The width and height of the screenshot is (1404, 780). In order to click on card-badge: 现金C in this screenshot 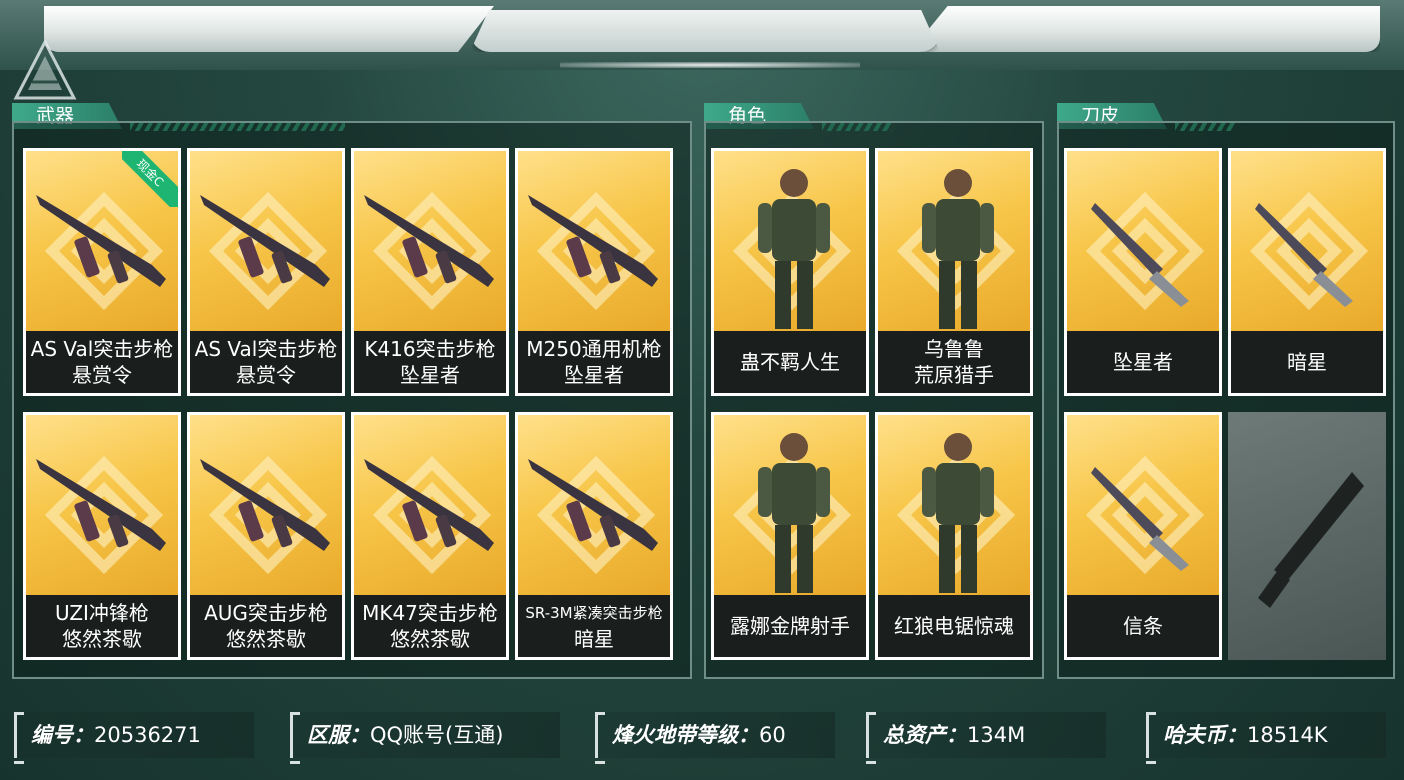, I will do `click(150, 179)`.